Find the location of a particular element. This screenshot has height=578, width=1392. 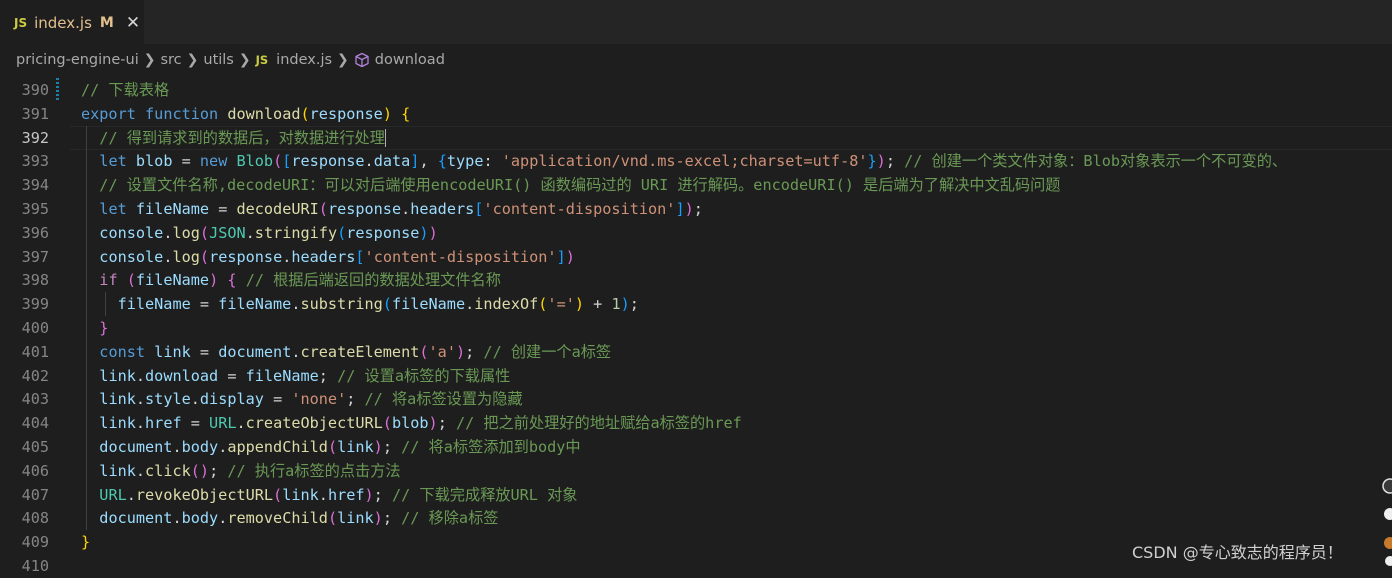

breadcrumb-item-src: src is located at coordinates (170, 60).